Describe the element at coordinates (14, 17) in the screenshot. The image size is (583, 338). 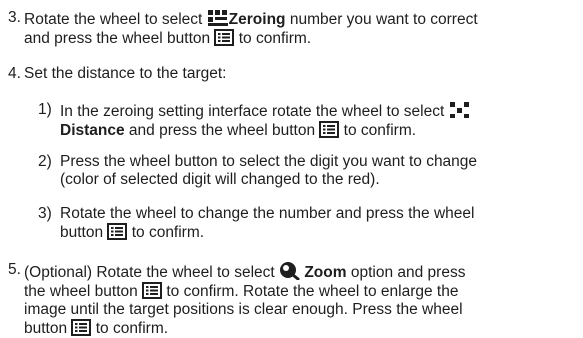
I see `step-number: 3.` at that location.